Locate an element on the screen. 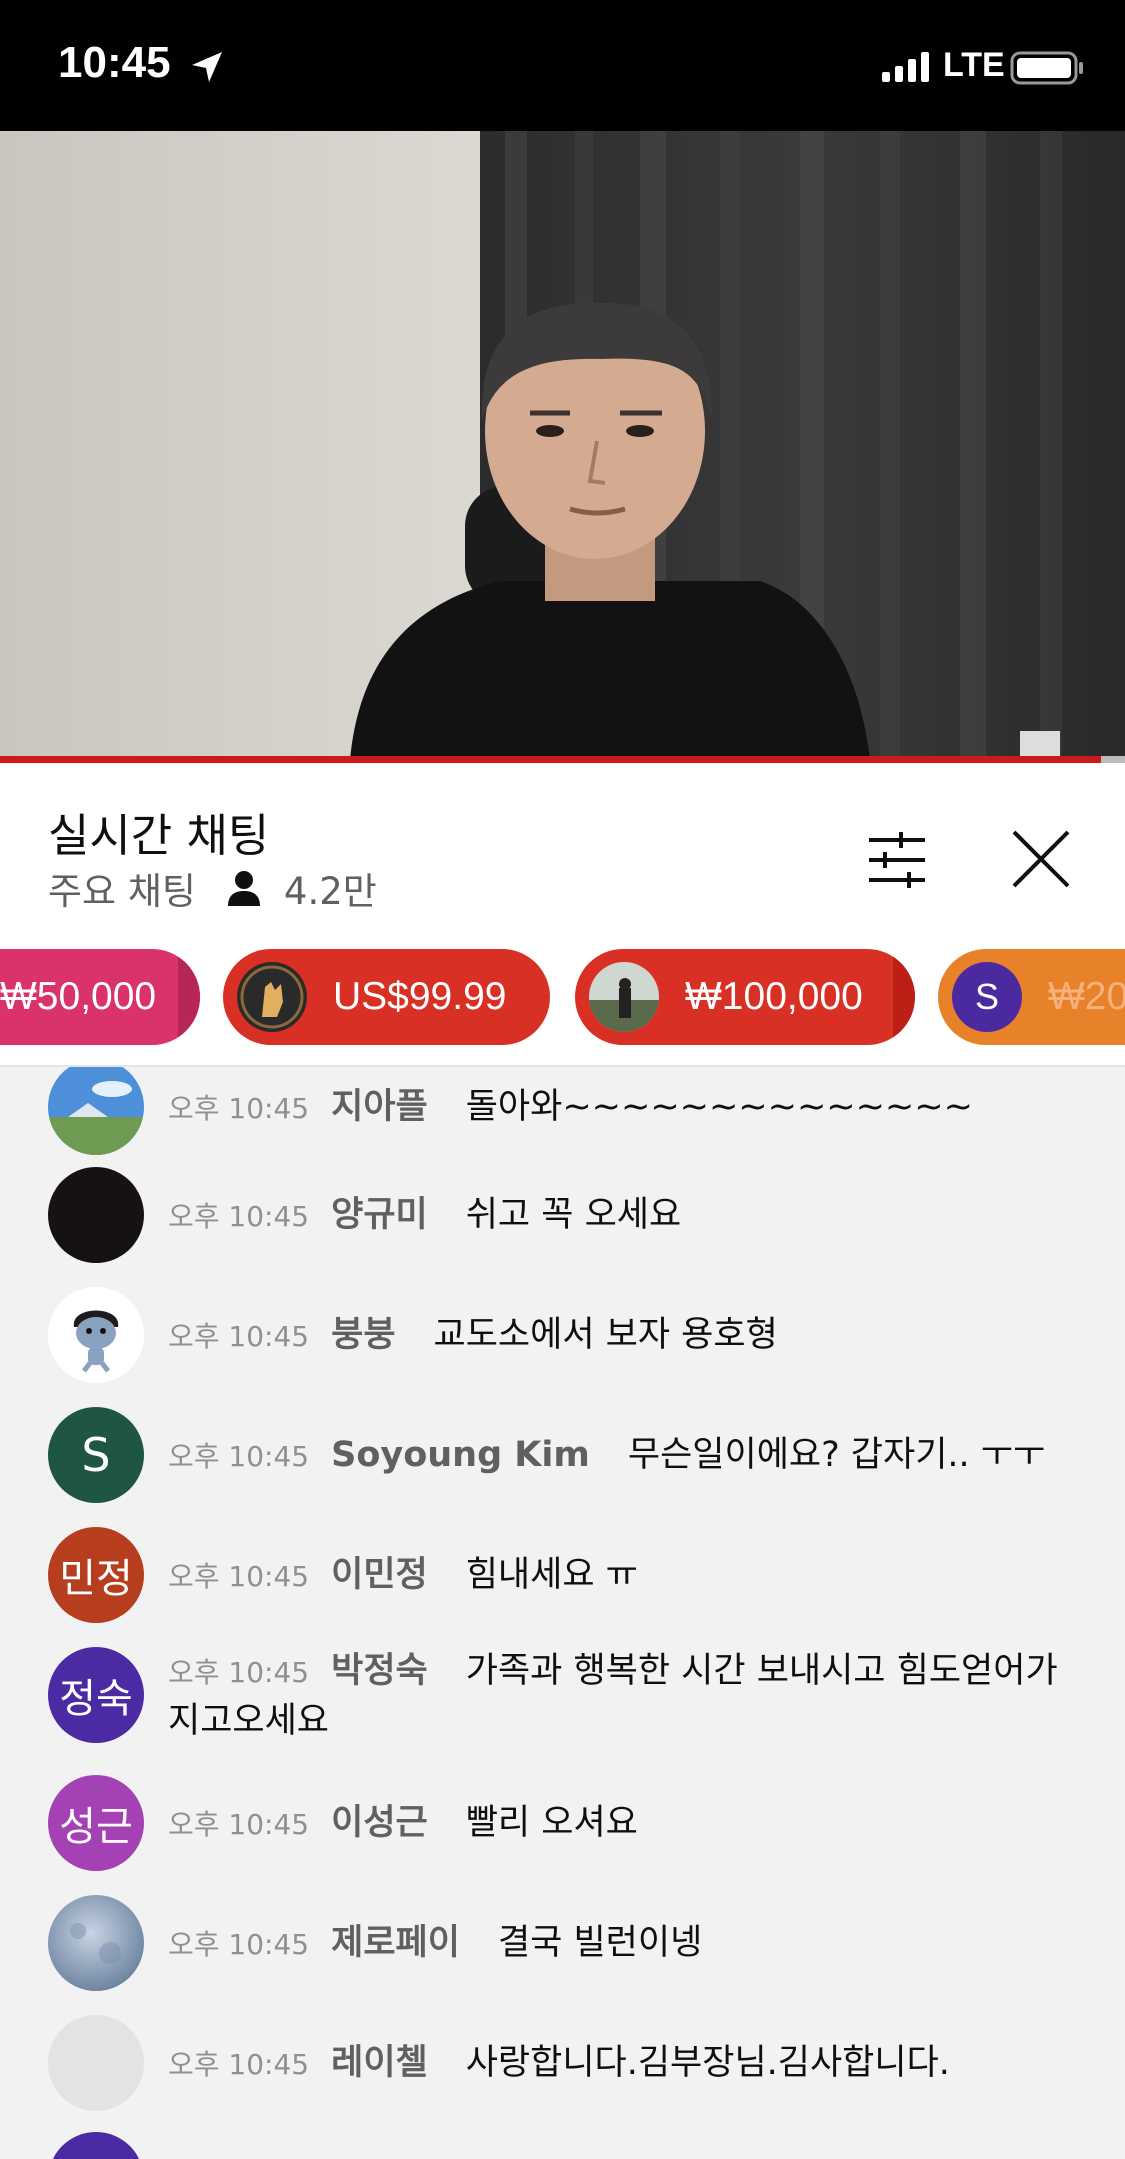 Image resolution: width=1125 pixels, height=2159 pixels. chat-subtitle: 주요 채팅 4.2만 is located at coordinates (212, 888).